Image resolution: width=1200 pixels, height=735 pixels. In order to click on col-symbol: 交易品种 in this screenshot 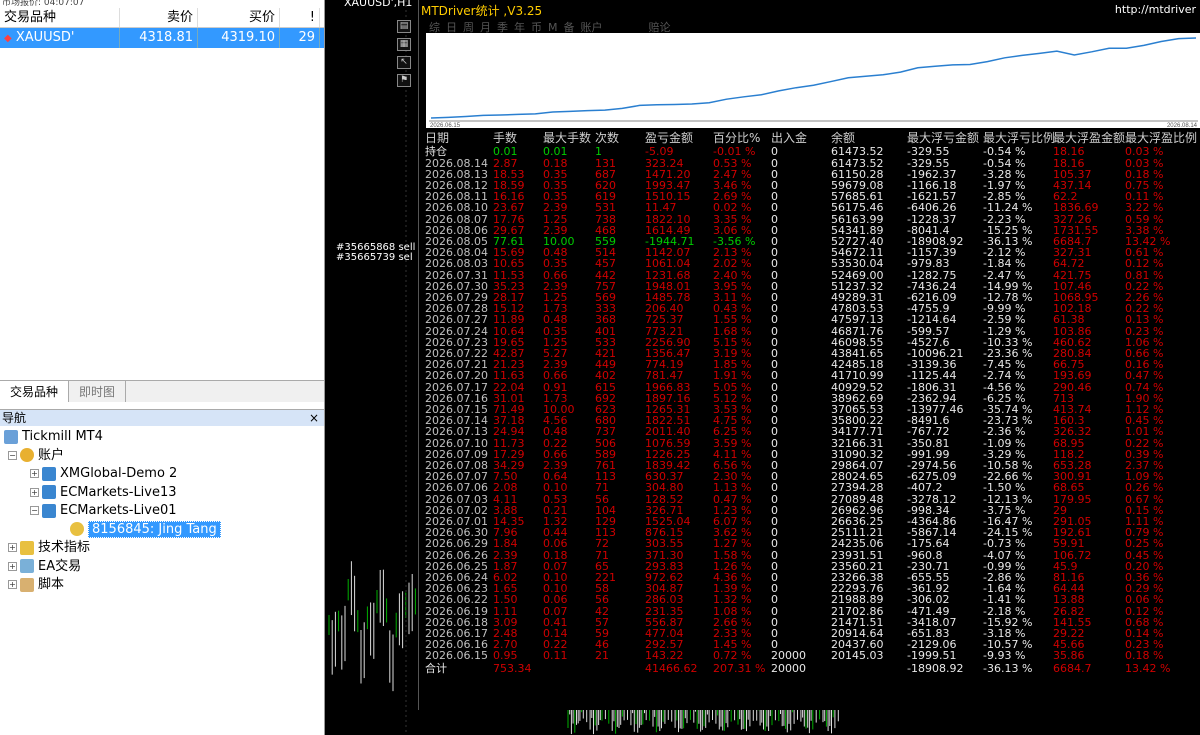, I will do `click(60, 17)`.